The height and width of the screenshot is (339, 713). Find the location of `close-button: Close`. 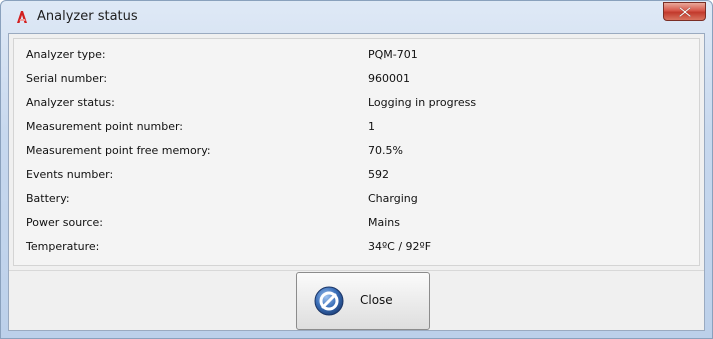

close-button: Close is located at coordinates (363, 301).